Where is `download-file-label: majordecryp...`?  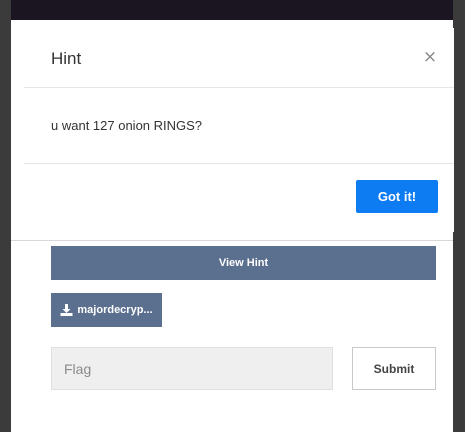
download-file-label: majordecryp... is located at coordinates (115, 310).